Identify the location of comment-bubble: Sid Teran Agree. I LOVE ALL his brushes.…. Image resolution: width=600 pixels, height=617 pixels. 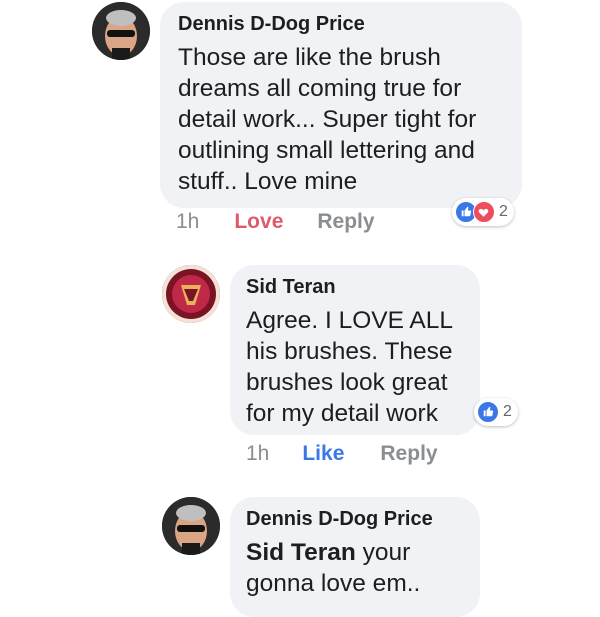
(355, 350).